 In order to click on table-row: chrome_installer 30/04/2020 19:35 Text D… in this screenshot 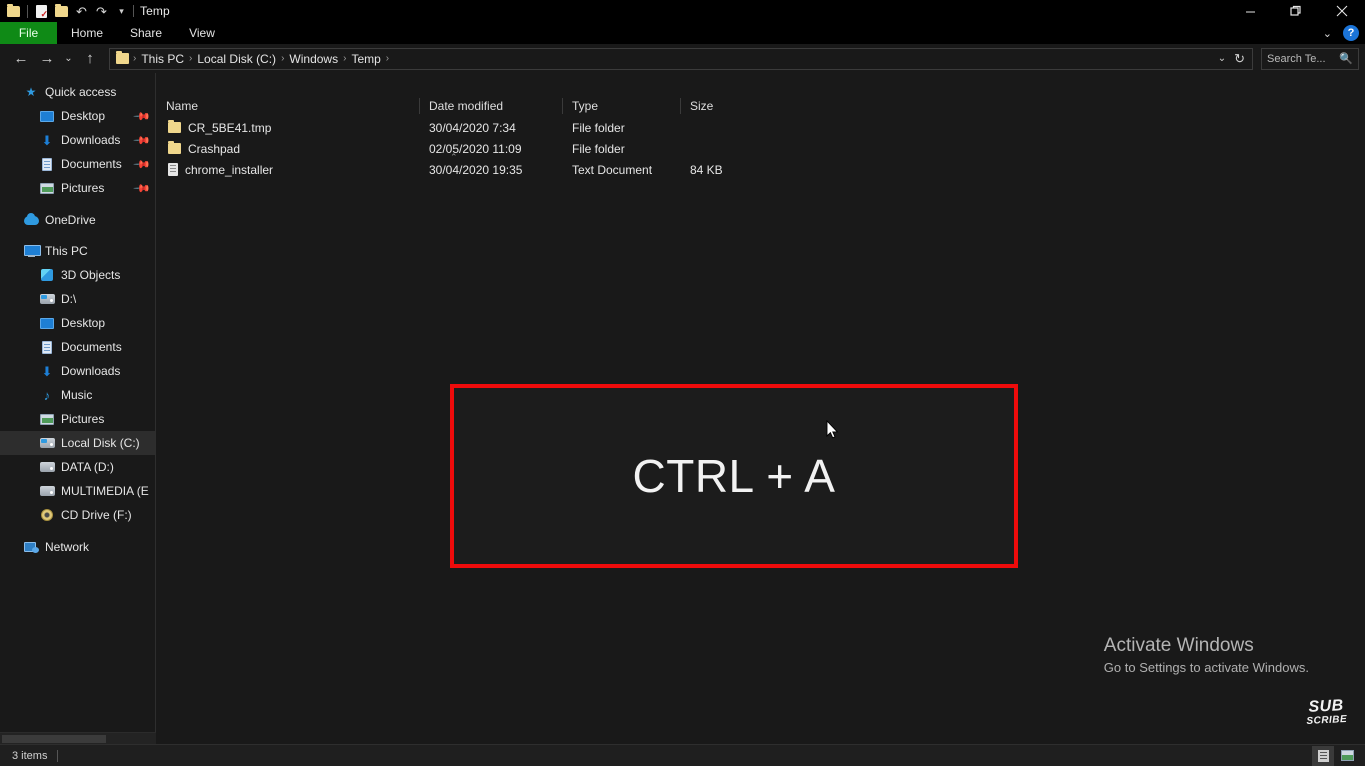, I will do `click(760, 169)`.